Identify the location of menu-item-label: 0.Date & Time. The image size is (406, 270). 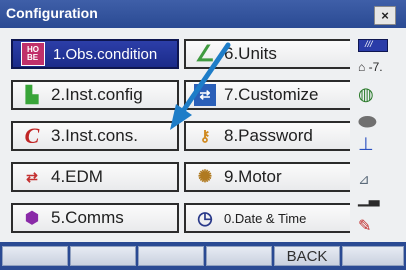
(265, 218).